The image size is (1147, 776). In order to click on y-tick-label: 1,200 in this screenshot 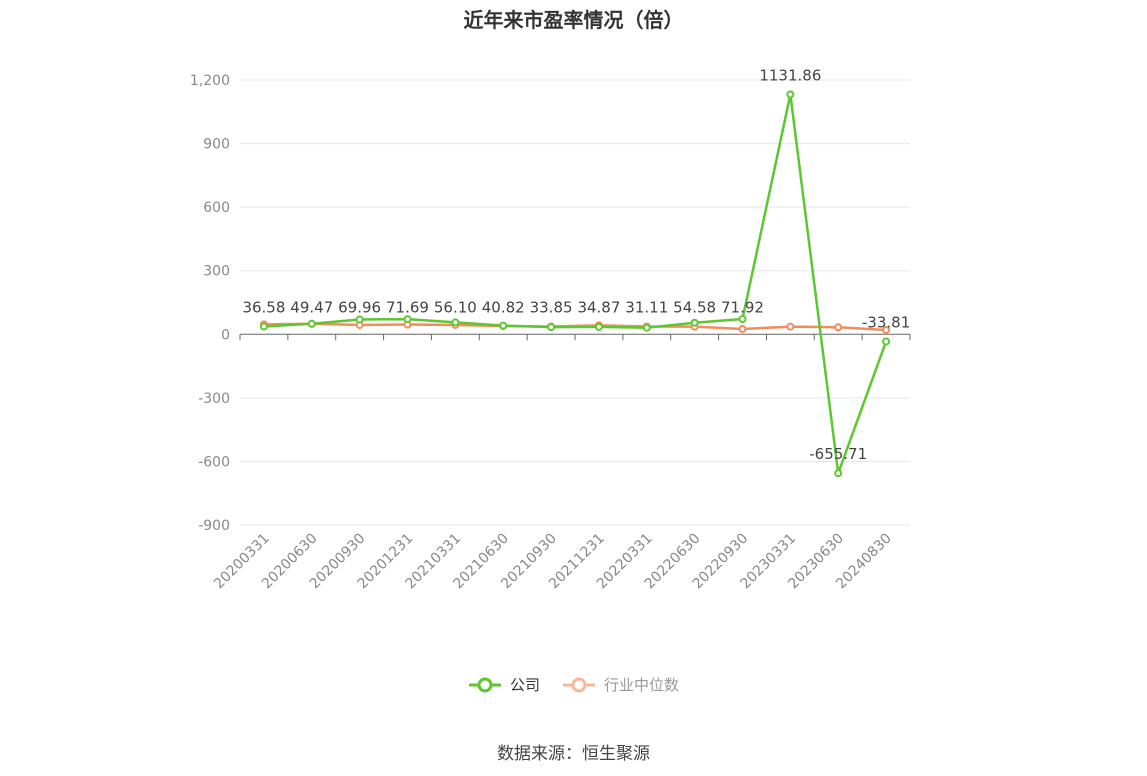, I will do `click(210, 81)`.